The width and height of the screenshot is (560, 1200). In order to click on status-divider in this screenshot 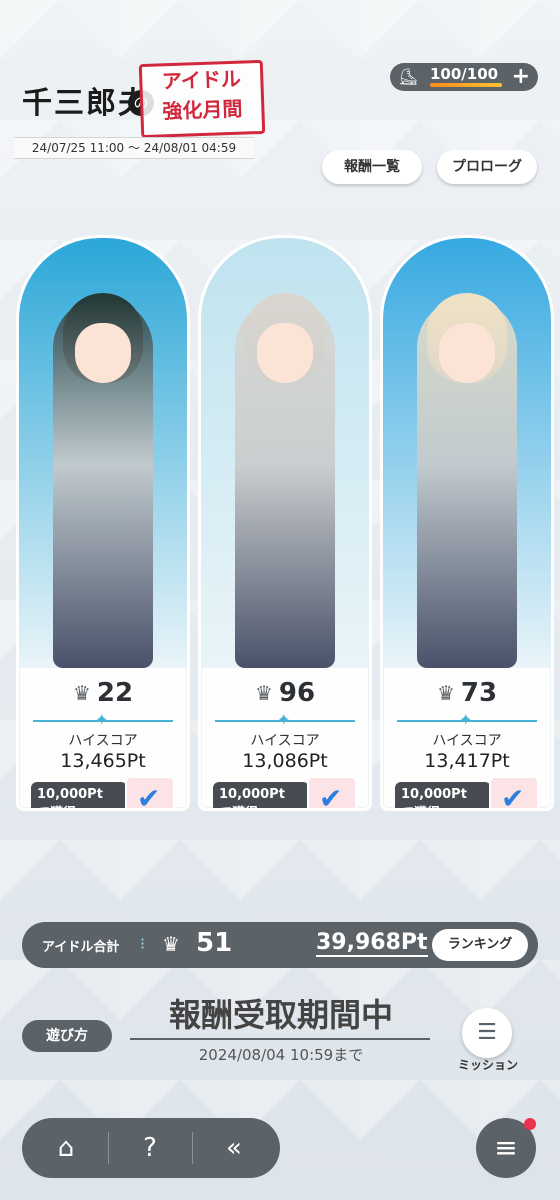, I will do `click(280, 1039)`.